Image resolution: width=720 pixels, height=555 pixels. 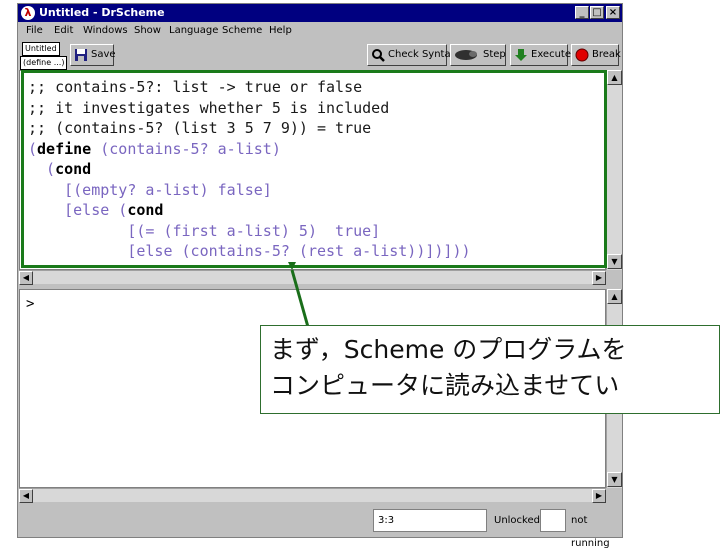 I want to click on code-token: (contains-5? a-list), so click(x=186, y=148).